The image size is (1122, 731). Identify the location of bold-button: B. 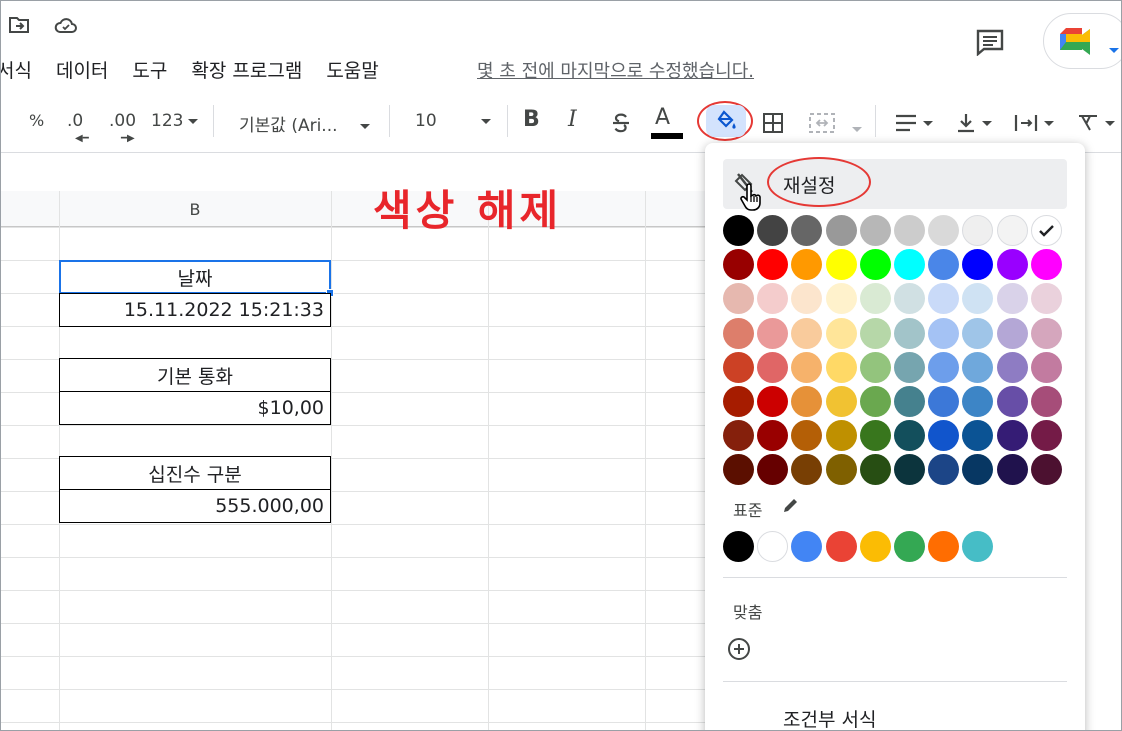
(531, 119).